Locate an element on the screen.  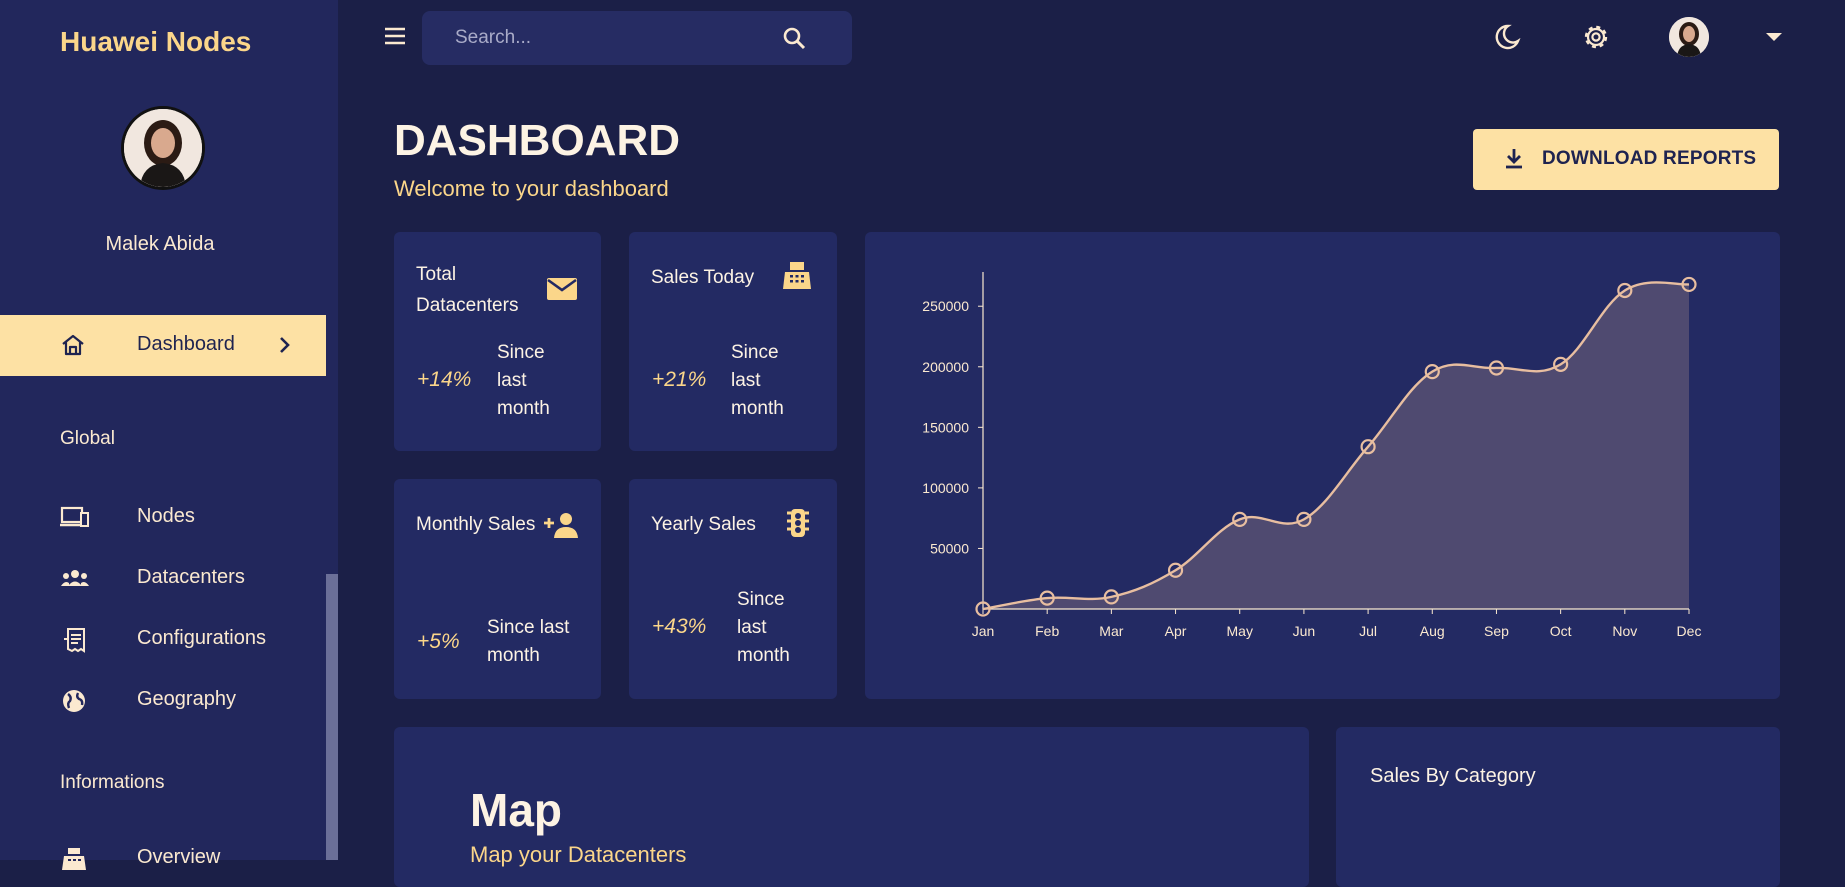
stat-card-yearly-sales: Yearly Sales +43% Since last month is located at coordinates (733, 589).